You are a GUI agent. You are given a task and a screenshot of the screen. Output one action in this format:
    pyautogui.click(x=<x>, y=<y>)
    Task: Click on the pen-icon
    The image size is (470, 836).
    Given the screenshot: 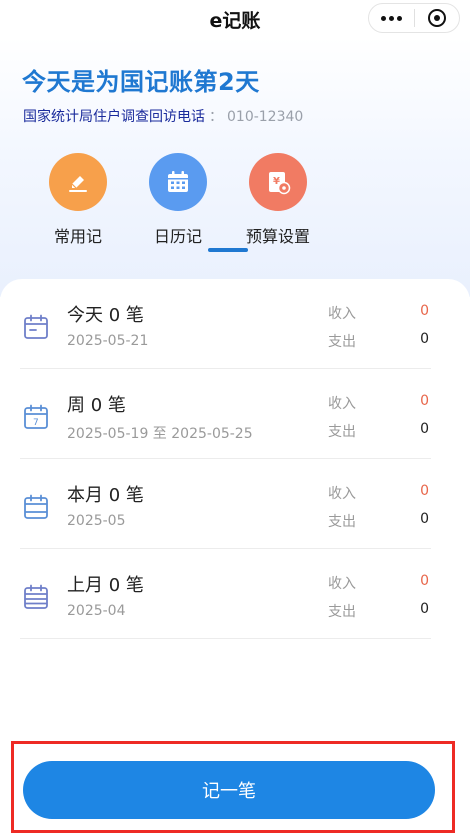 What is the action you would take?
    pyautogui.click(x=78, y=184)
    